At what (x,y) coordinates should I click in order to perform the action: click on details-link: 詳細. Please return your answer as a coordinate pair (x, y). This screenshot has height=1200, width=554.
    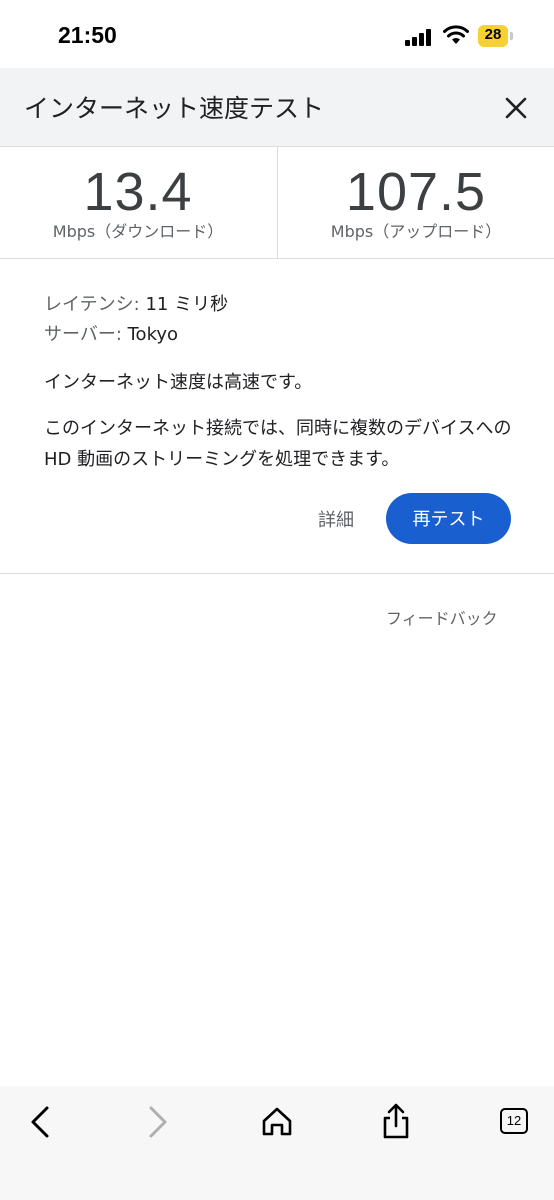
    Looking at the image, I should click on (336, 519).